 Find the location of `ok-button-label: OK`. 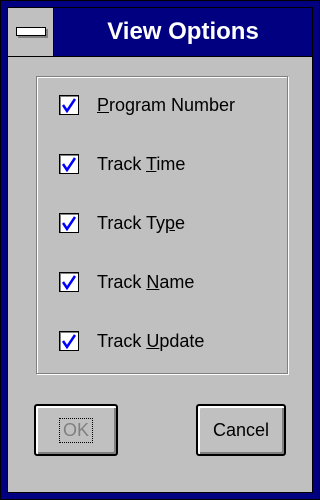

ok-button-label: OK is located at coordinates (75, 430).